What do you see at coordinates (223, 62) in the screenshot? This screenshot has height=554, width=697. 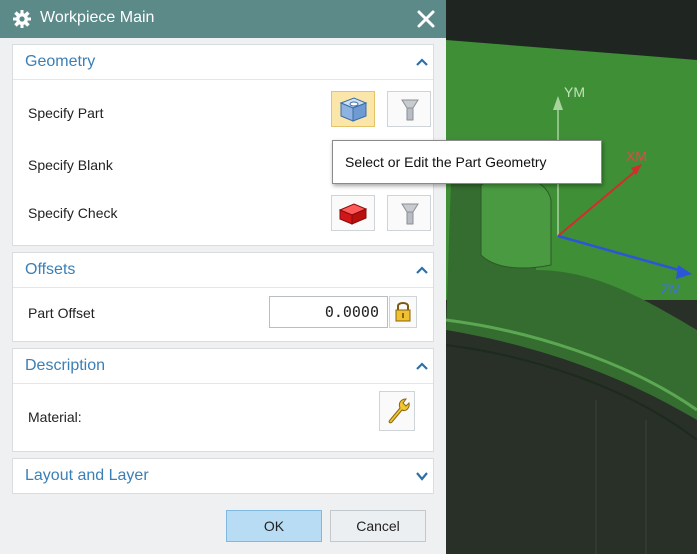 I see `geometry-header: Geometry` at bounding box center [223, 62].